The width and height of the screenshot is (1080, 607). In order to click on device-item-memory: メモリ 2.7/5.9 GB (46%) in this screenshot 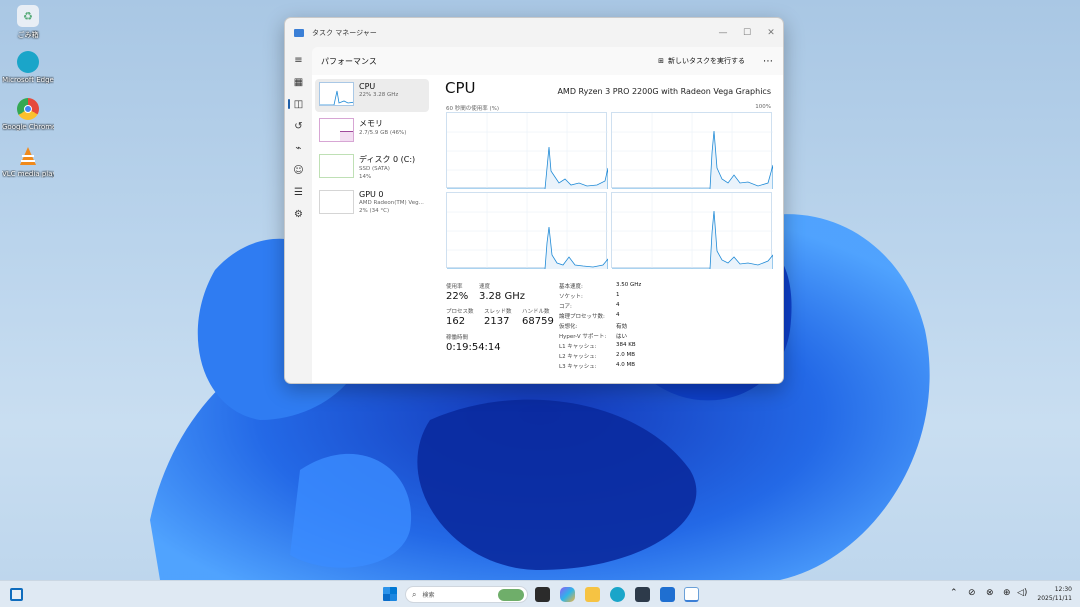, I will do `click(372, 131)`.